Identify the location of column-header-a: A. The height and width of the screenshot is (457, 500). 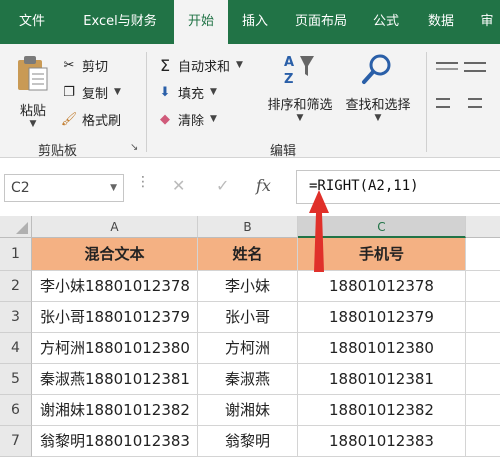
(115, 227).